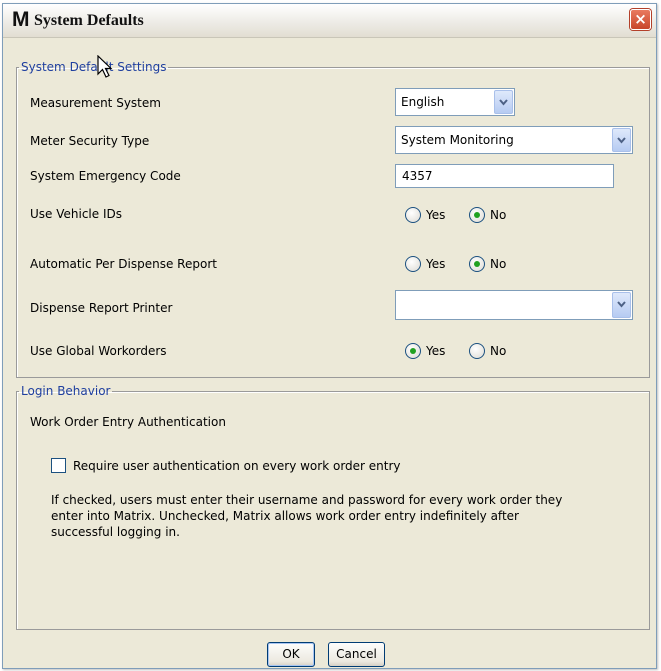  I want to click on system-emergency-code-input, so click(504, 176).